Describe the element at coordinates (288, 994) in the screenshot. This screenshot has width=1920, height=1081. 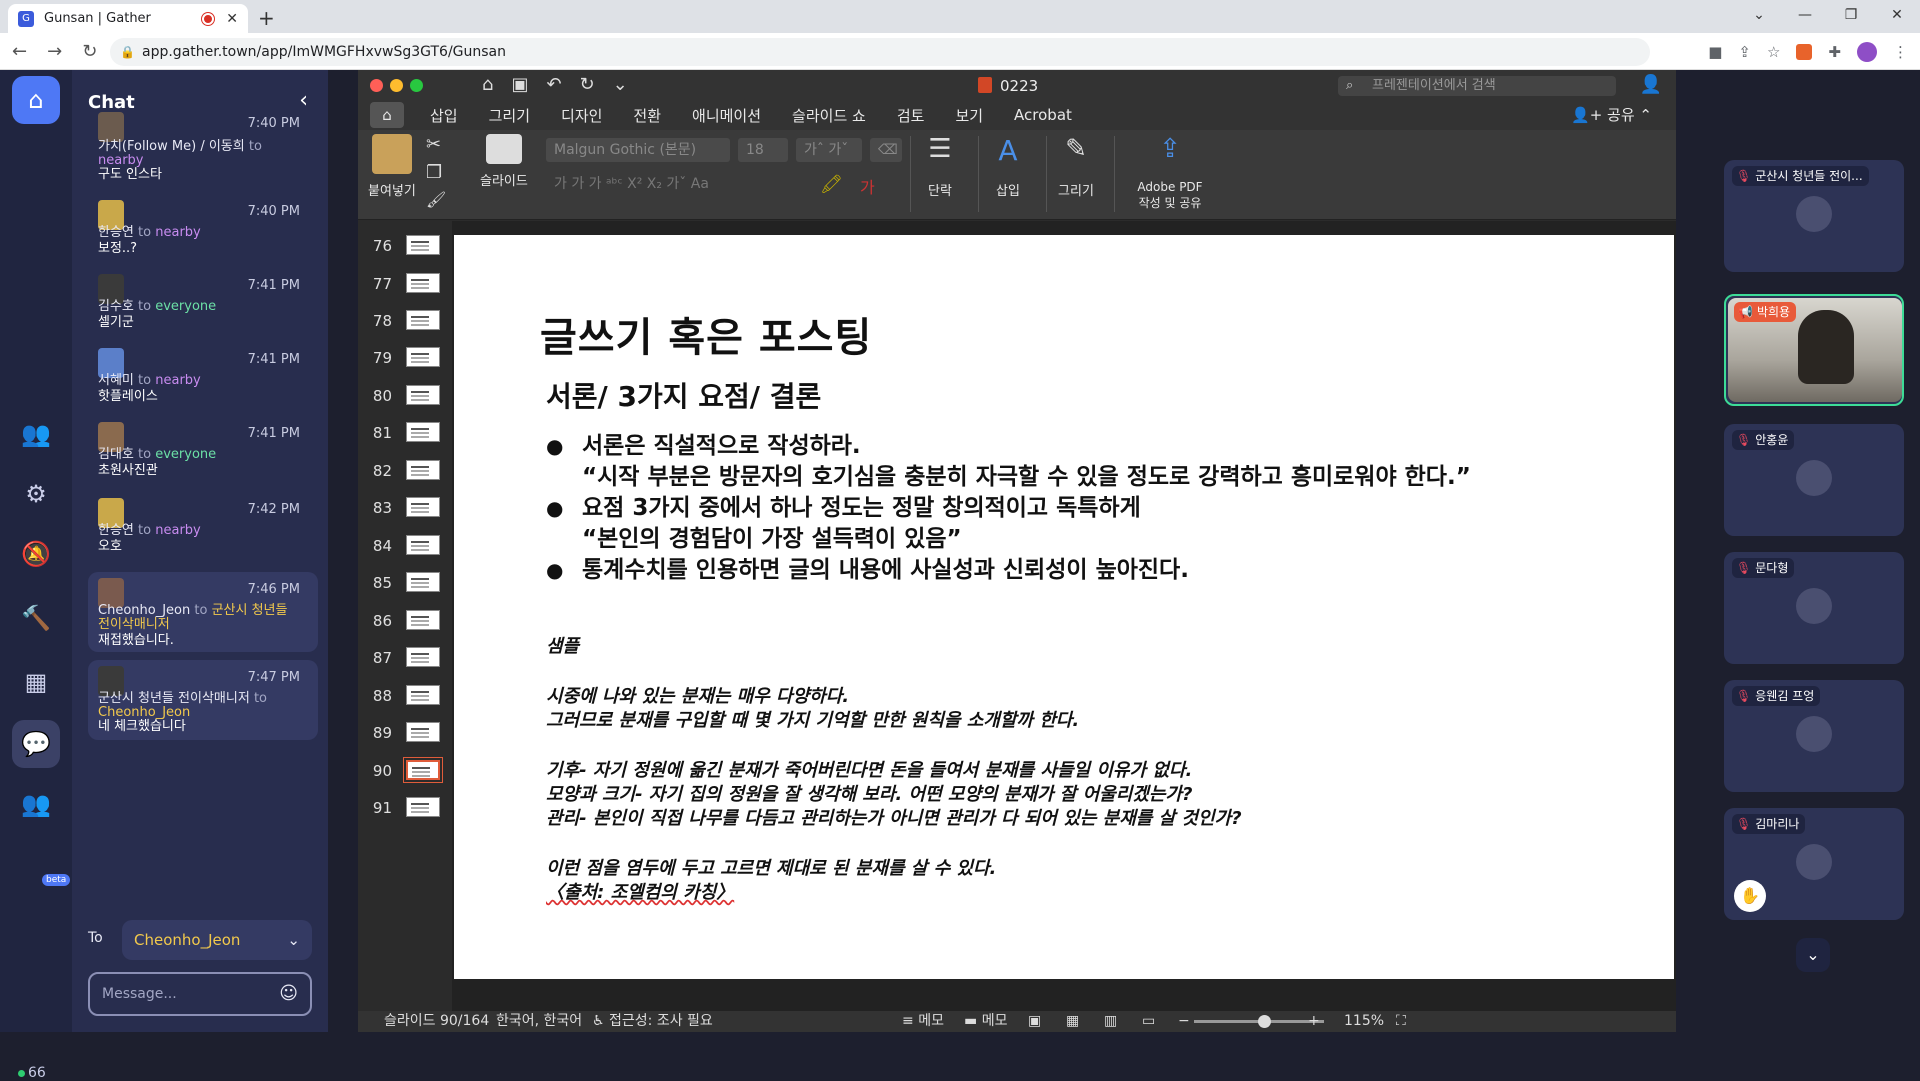
I see `emoji-icon: ☺` at that location.